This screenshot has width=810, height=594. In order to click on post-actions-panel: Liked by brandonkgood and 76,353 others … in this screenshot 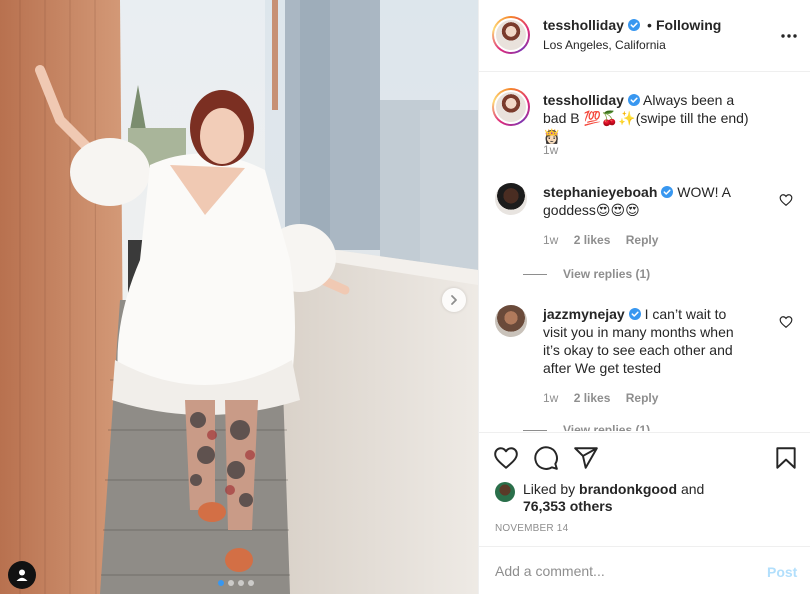, I will do `click(644, 489)`.